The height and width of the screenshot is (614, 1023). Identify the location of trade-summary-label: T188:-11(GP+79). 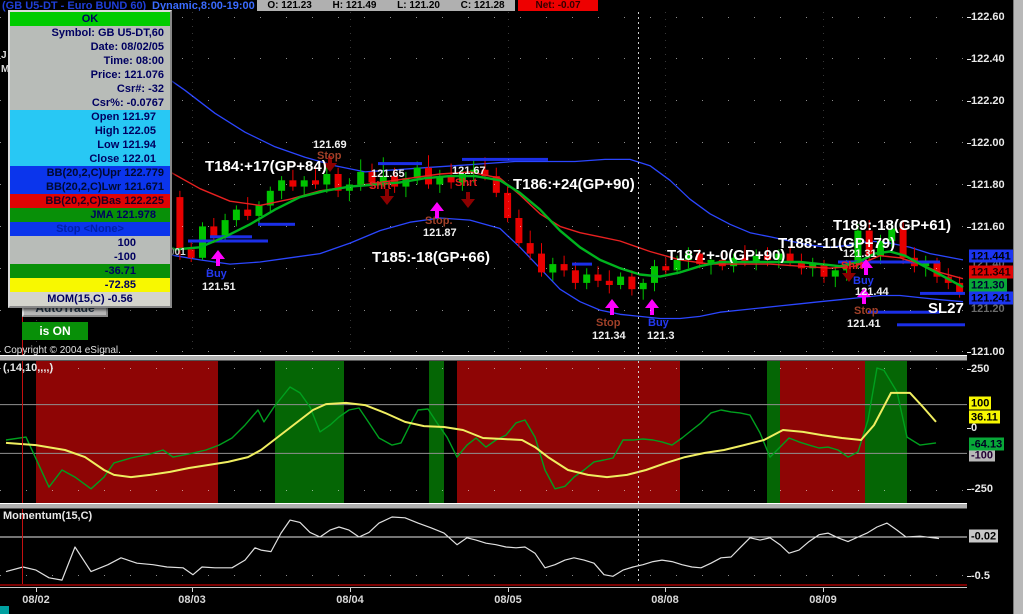
(837, 243).